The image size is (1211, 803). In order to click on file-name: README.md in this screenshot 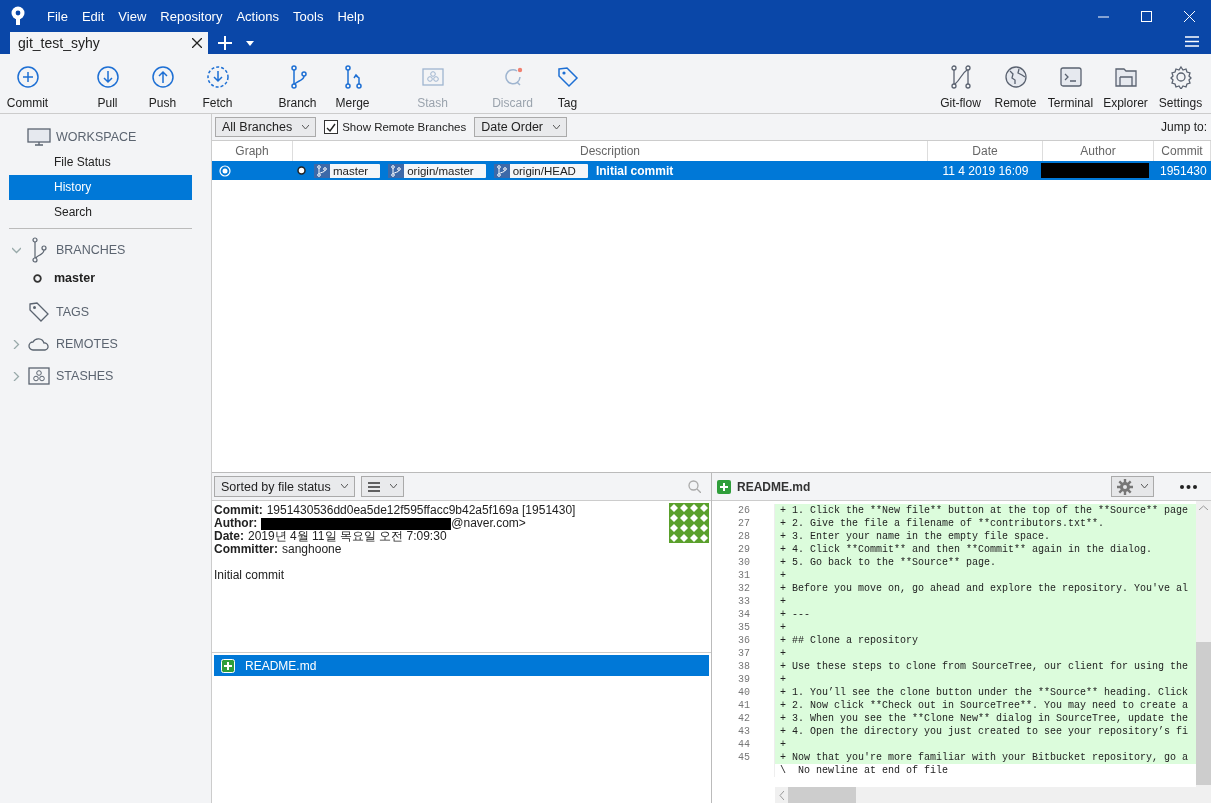, I will do `click(774, 486)`.